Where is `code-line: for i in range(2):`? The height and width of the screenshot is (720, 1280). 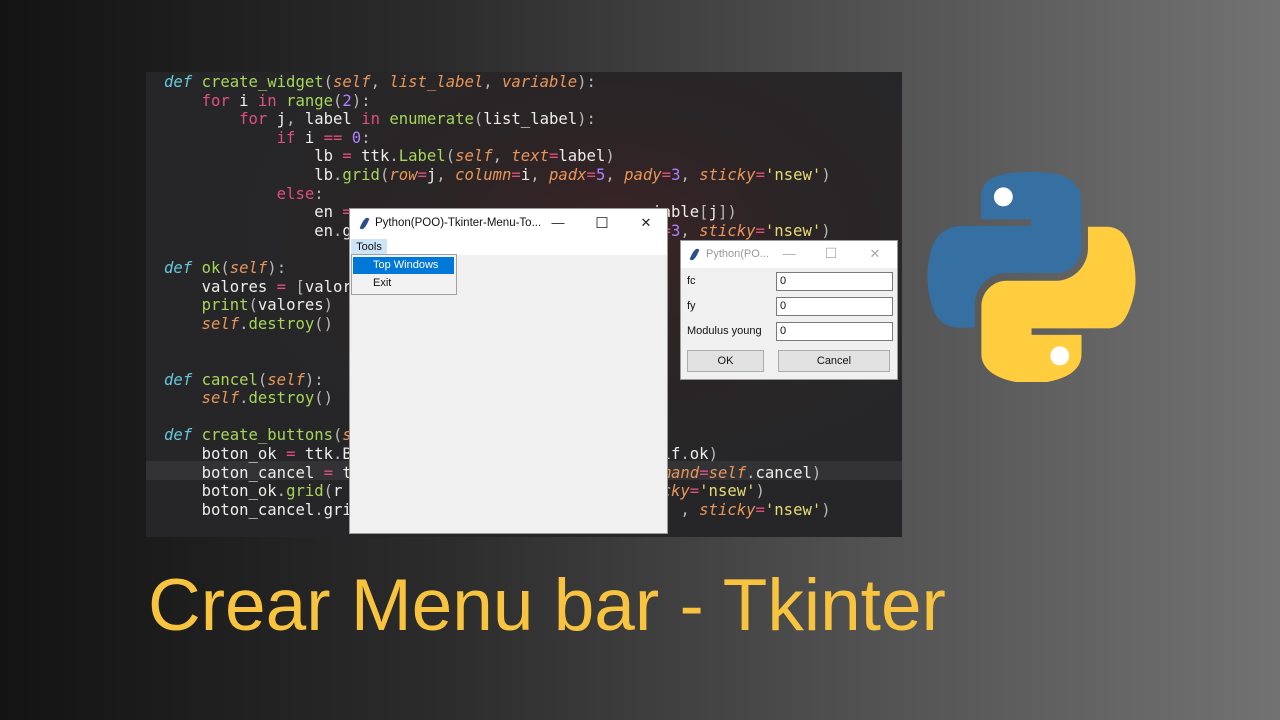
code-line: for i in range(2): is located at coordinates (286, 100).